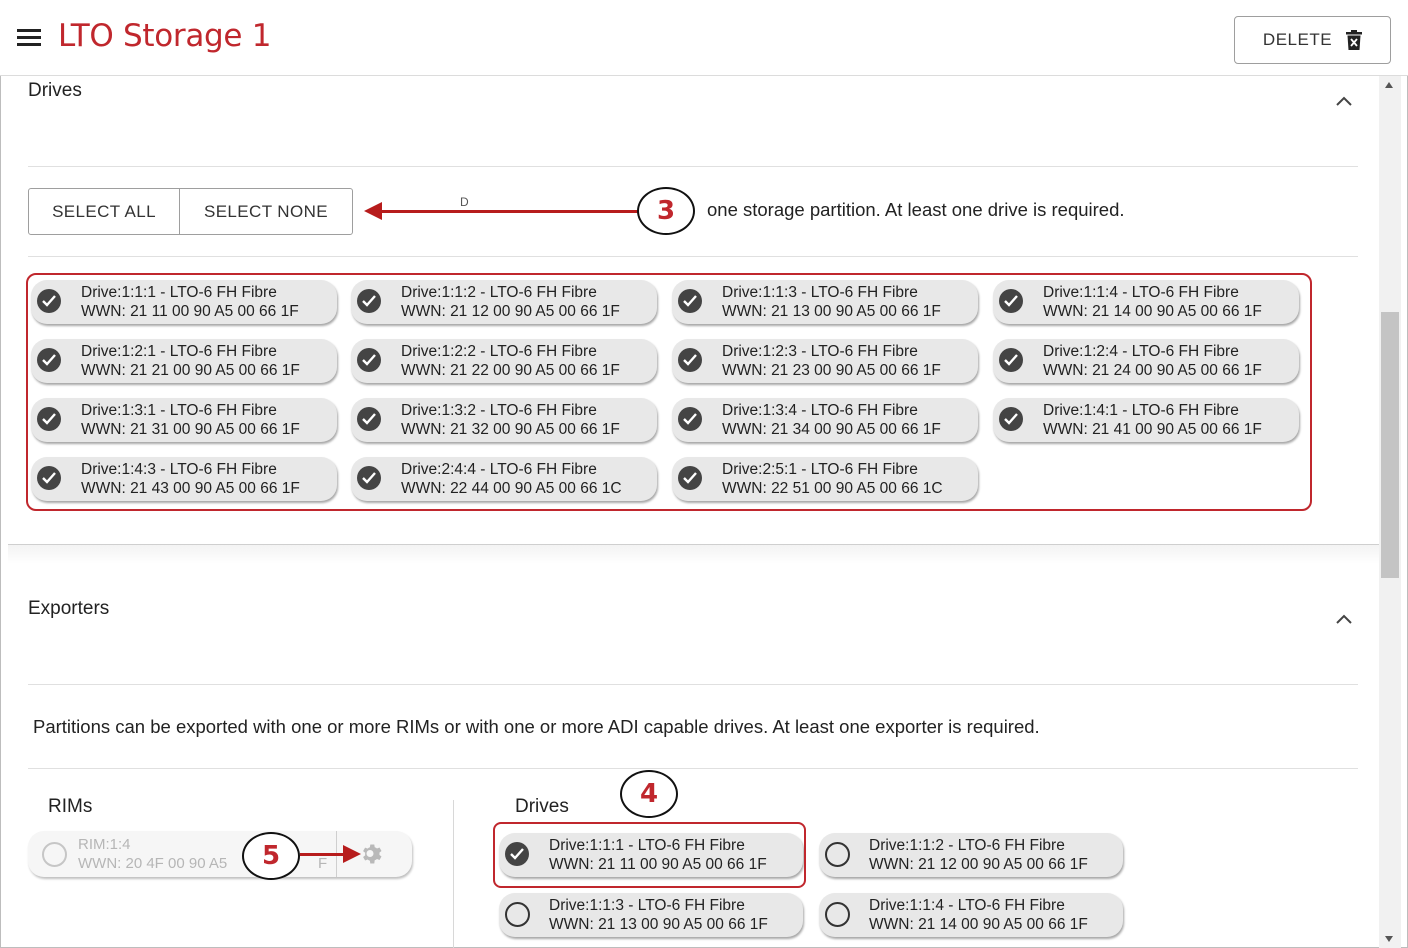 This screenshot has height=948, width=1408. What do you see at coordinates (464, 202) in the screenshot?
I see `helper-text-fragment: D` at bounding box center [464, 202].